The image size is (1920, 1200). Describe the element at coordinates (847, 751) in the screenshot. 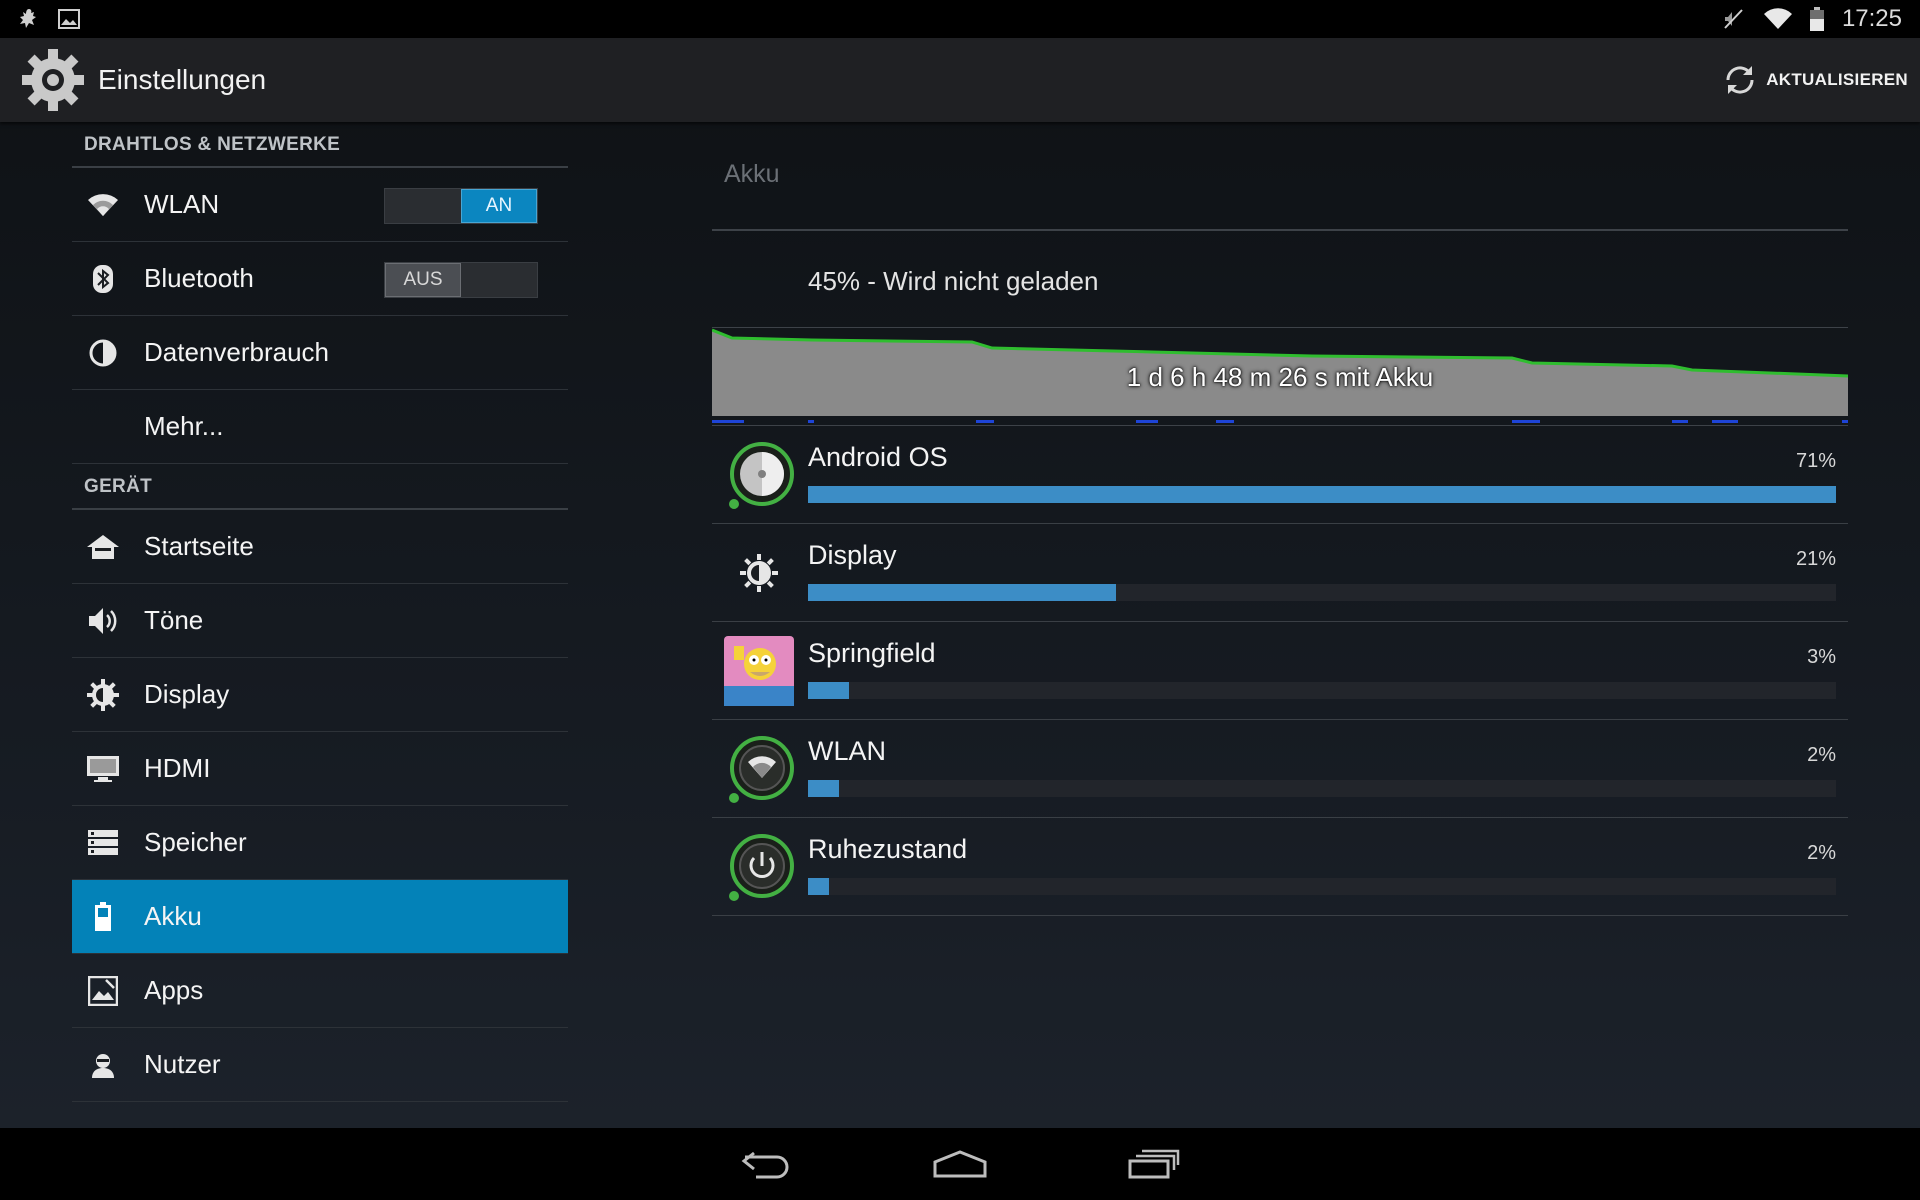

I see `usage-name: WLAN` at that location.